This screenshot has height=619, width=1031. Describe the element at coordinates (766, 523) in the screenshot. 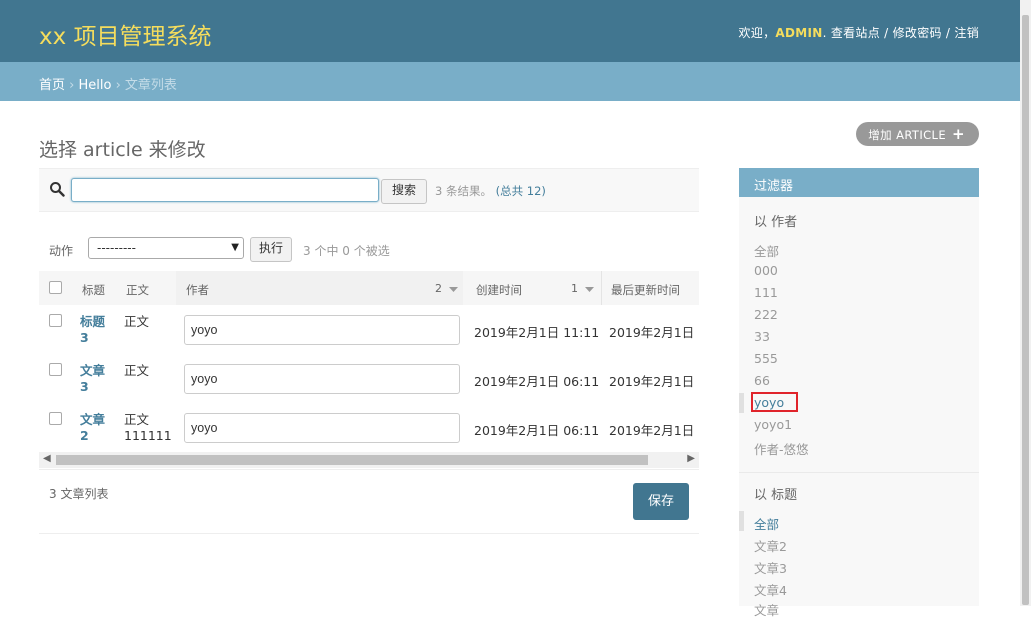

I see `filter-title-option-selected: 全部` at that location.